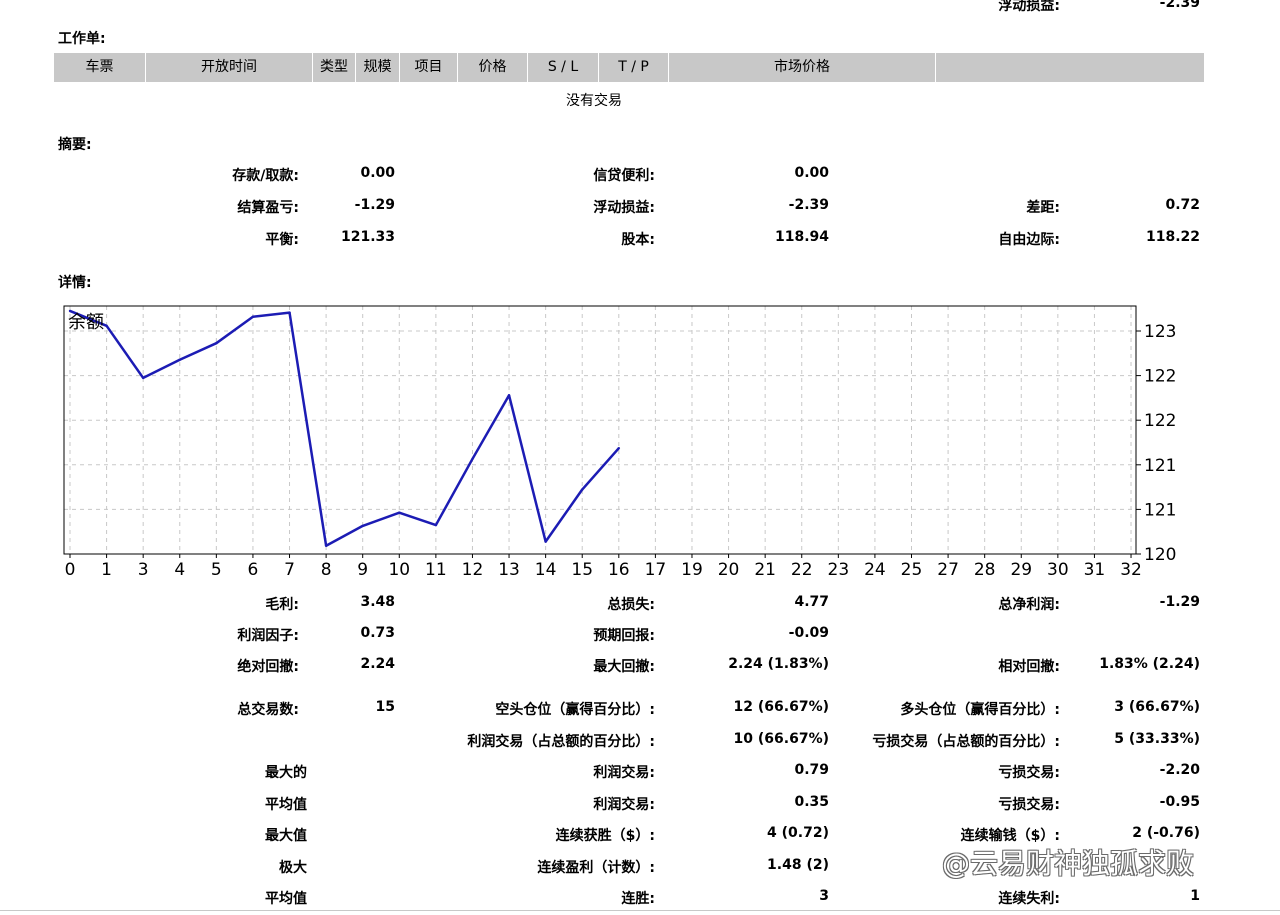  I want to click on floating-pl-label: 浮动损益:, so click(624, 208).